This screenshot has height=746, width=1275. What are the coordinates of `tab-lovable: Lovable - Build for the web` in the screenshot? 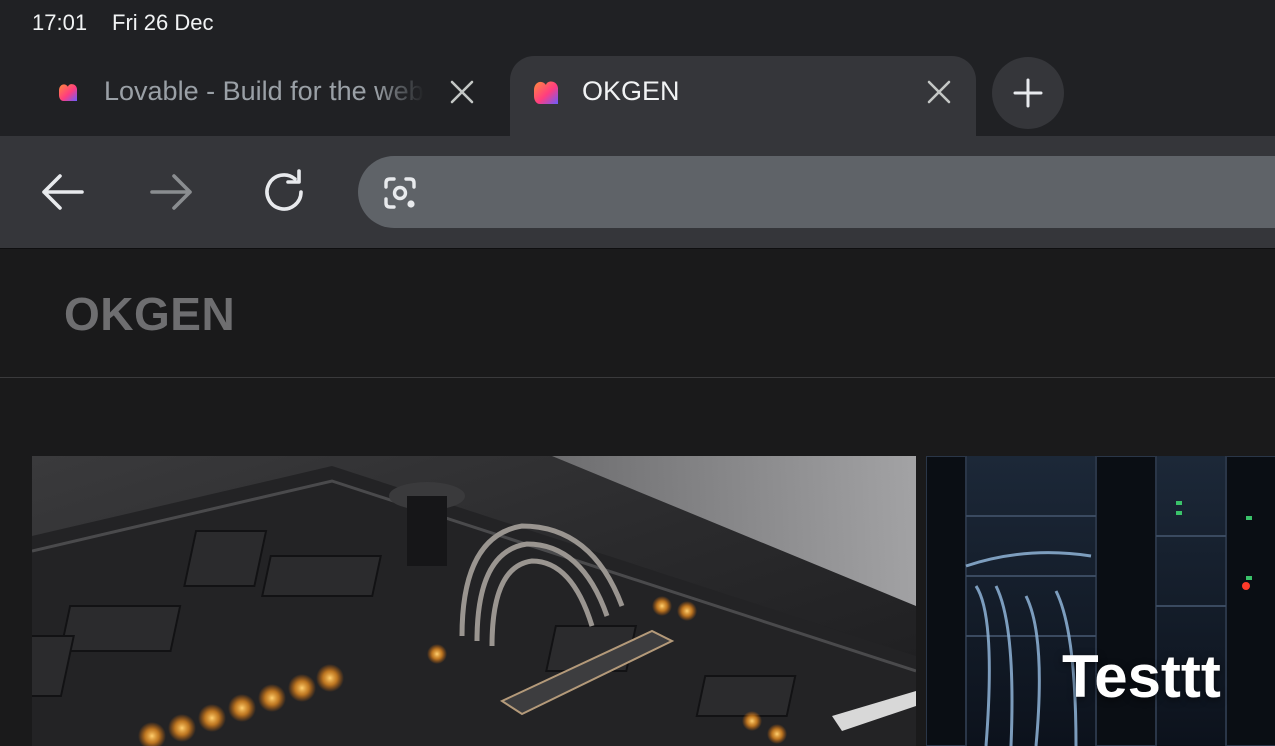 It's located at (255, 96).